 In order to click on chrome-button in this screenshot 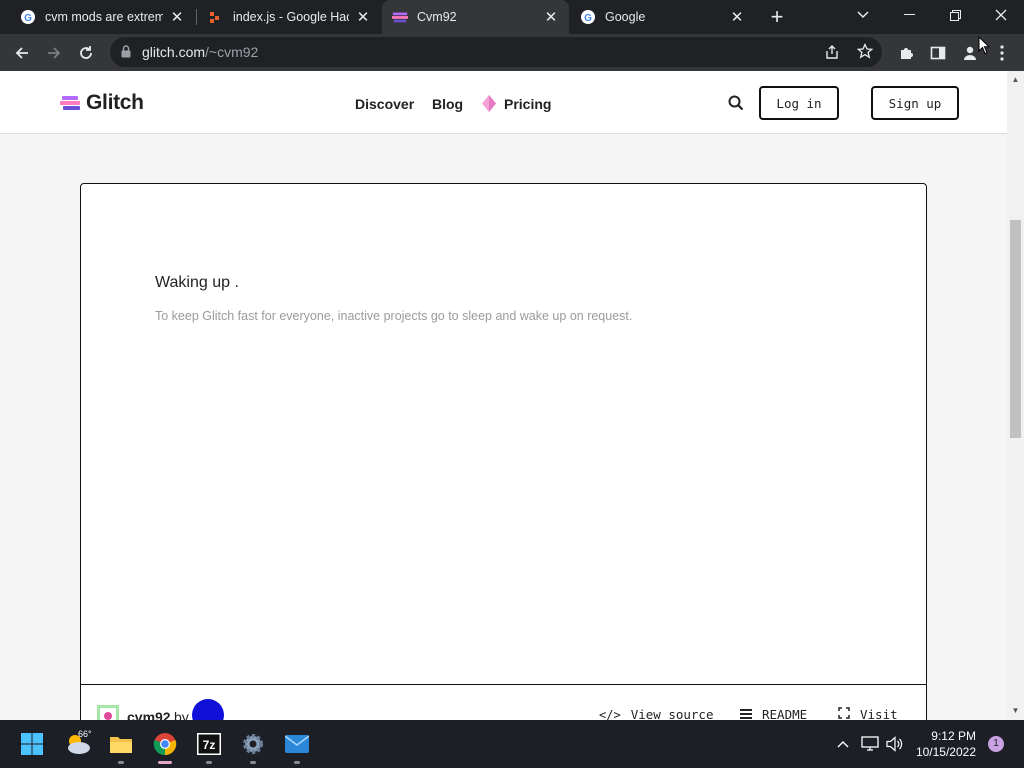, I will do `click(165, 746)`.